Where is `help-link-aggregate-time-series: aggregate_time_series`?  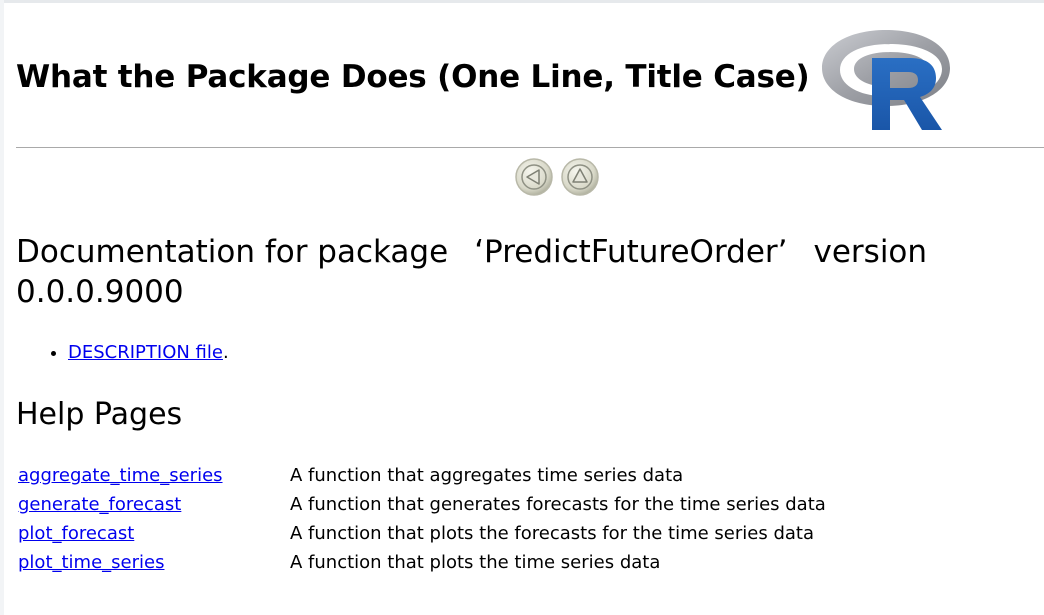 help-link-aggregate-time-series: aggregate_time_series is located at coordinates (120, 475).